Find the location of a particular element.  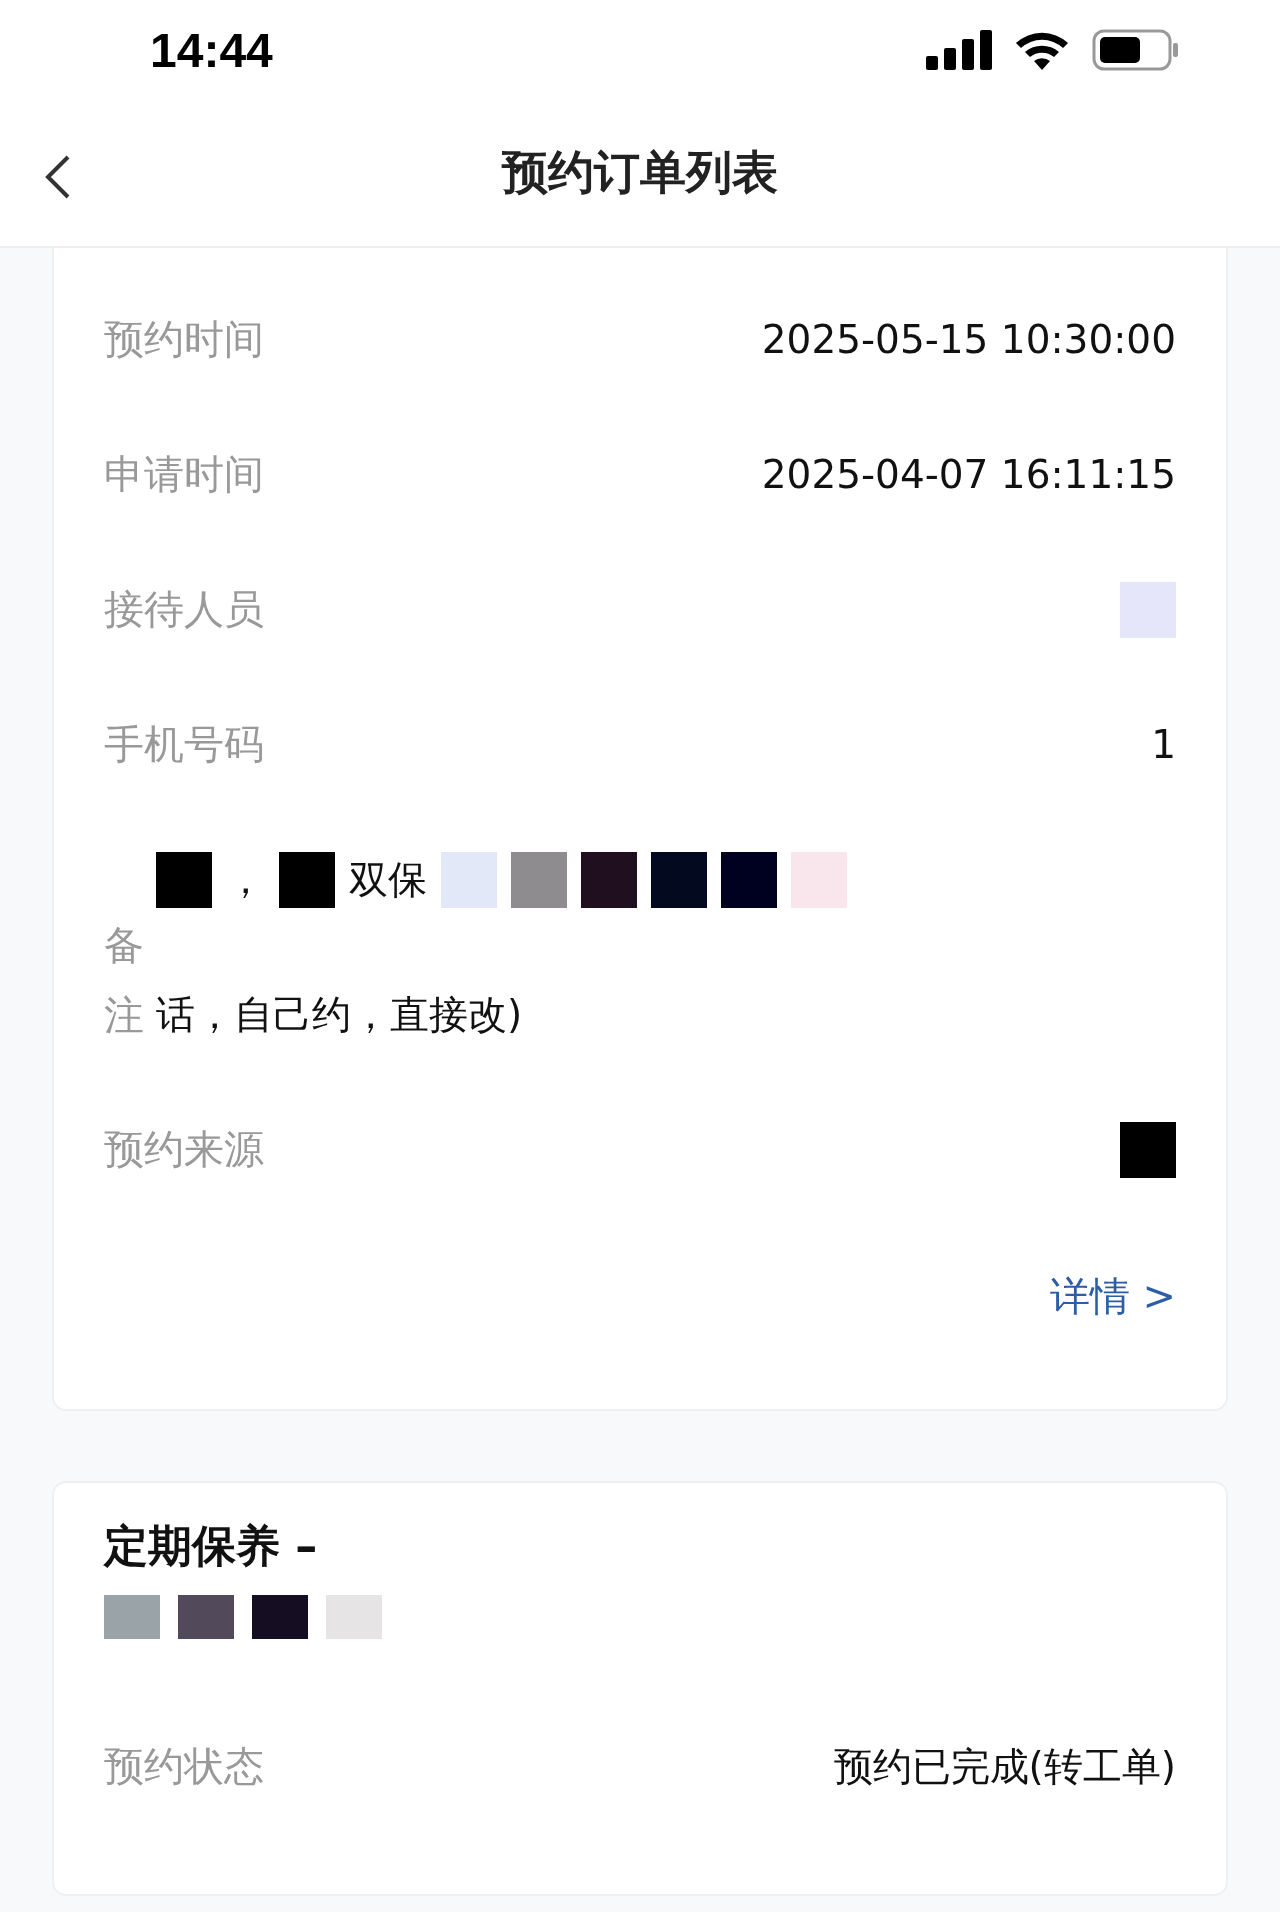

battery-icon is located at coordinates (1136, 50).